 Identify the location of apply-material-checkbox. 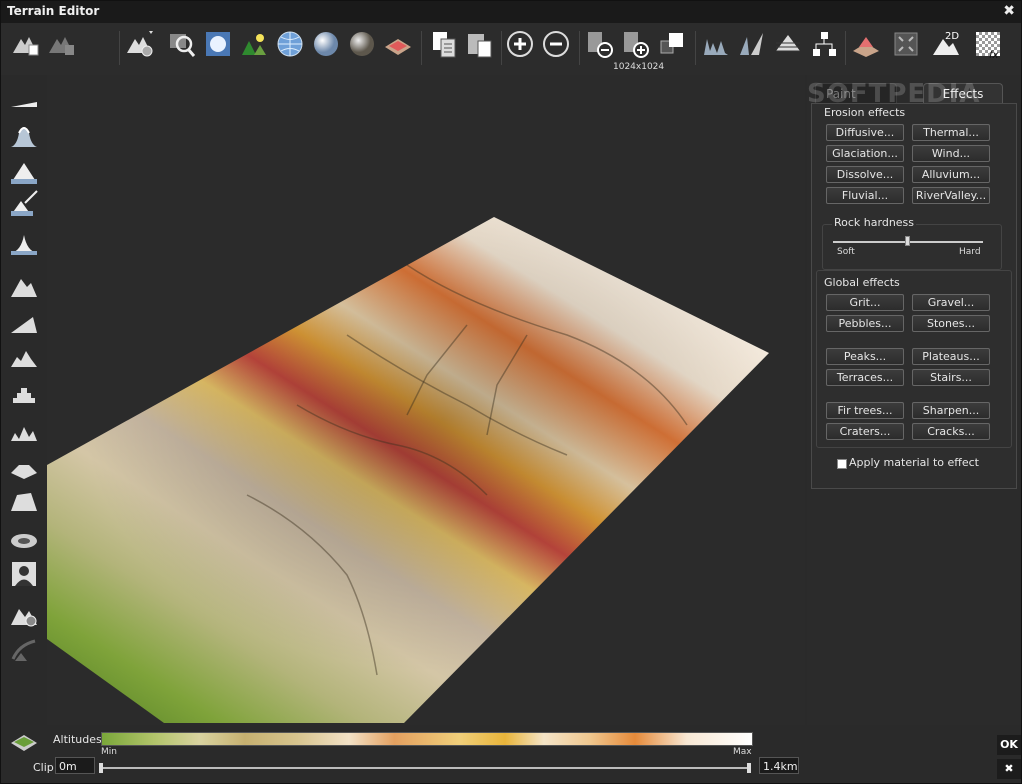
(842, 464).